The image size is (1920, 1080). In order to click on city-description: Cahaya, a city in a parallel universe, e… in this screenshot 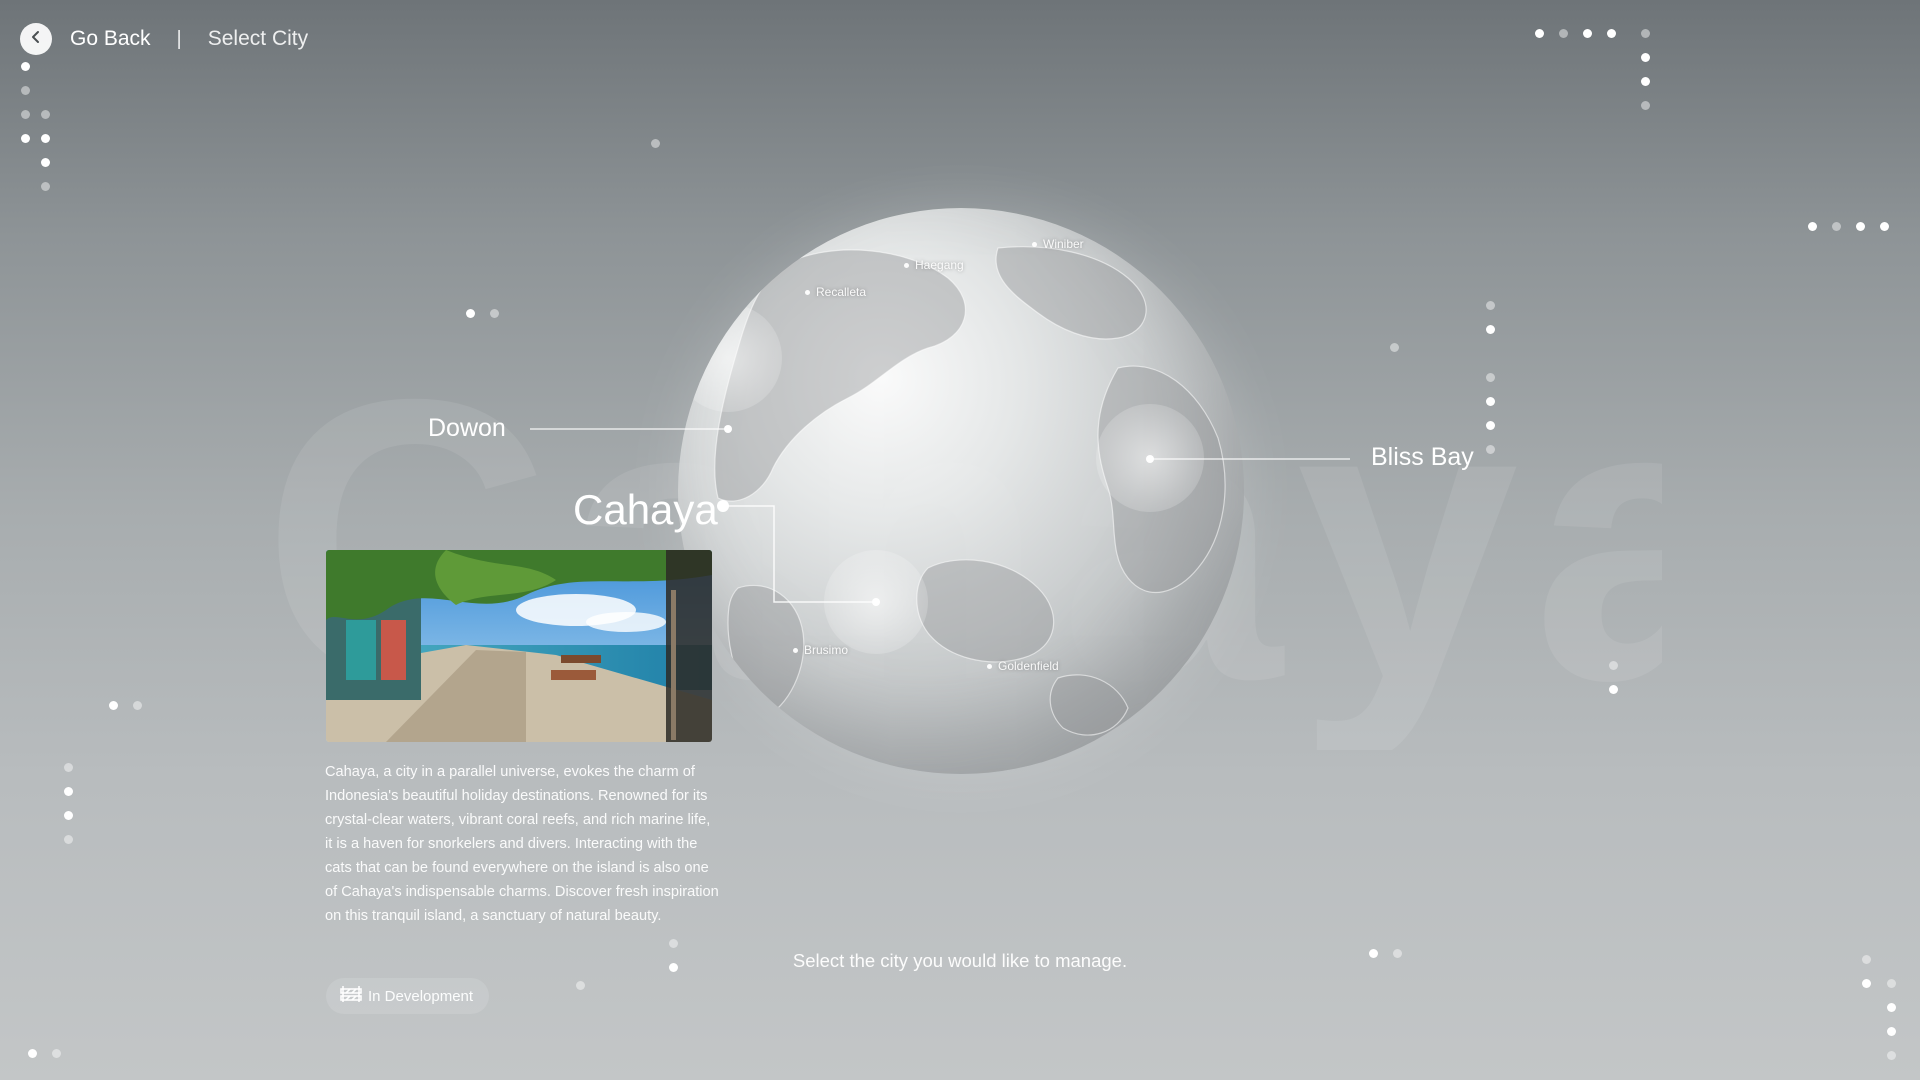, I will do `click(522, 844)`.